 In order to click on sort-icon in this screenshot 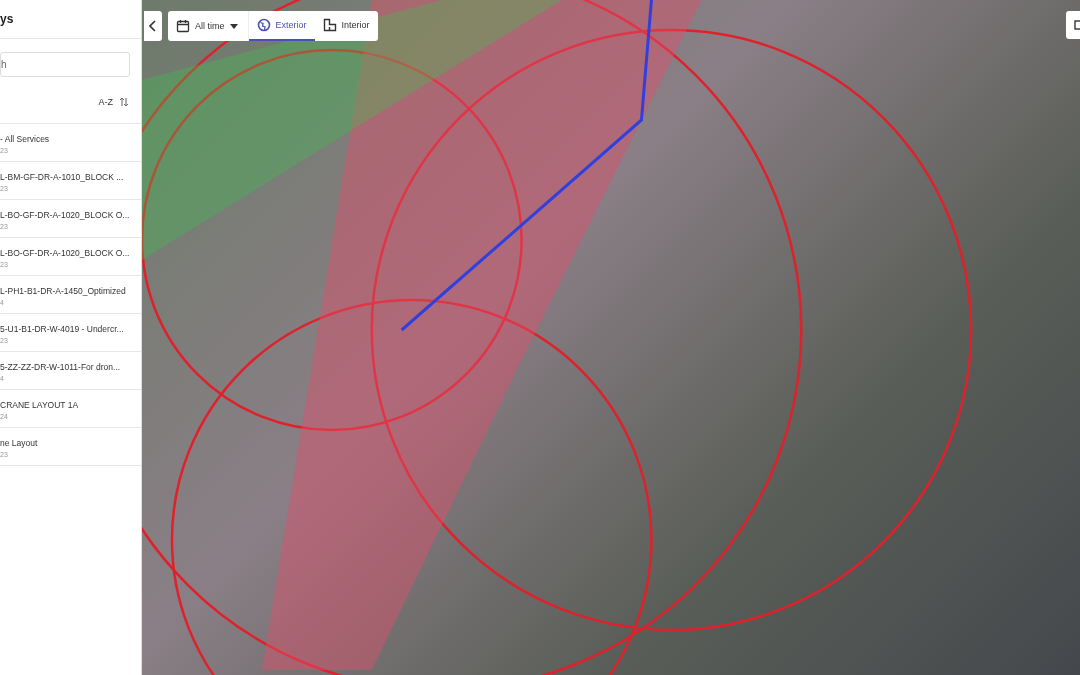, I will do `click(124, 102)`.